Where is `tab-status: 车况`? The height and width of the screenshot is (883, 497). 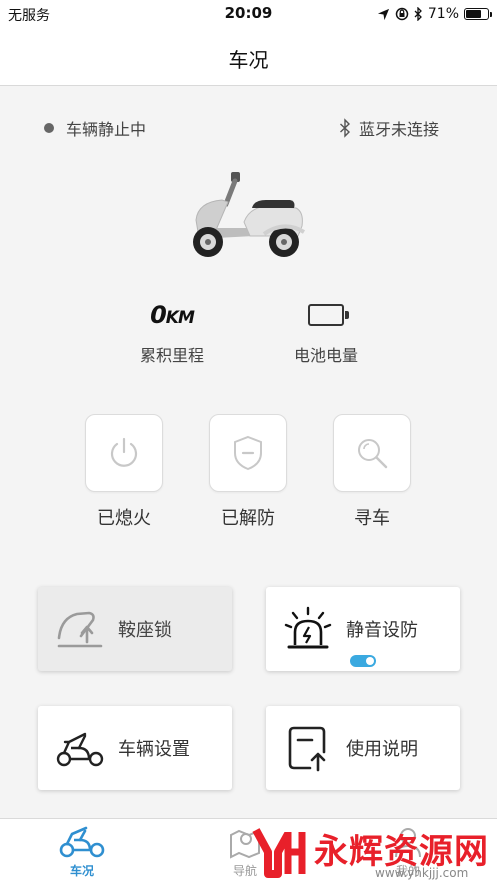
tab-status: 车况 is located at coordinates (82, 852).